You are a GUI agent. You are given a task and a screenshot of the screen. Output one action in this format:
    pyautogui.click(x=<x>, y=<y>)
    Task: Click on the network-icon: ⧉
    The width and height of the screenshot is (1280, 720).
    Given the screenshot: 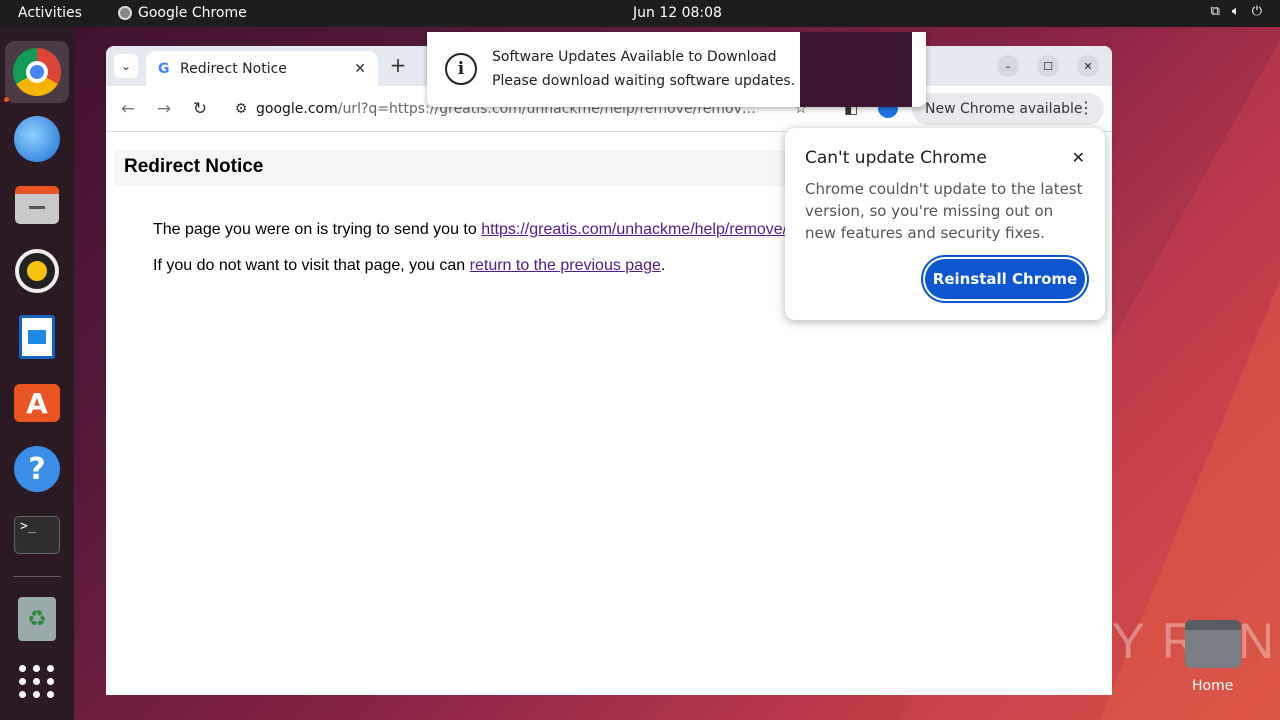 What is the action you would take?
    pyautogui.click(x=1215, y=11)
    